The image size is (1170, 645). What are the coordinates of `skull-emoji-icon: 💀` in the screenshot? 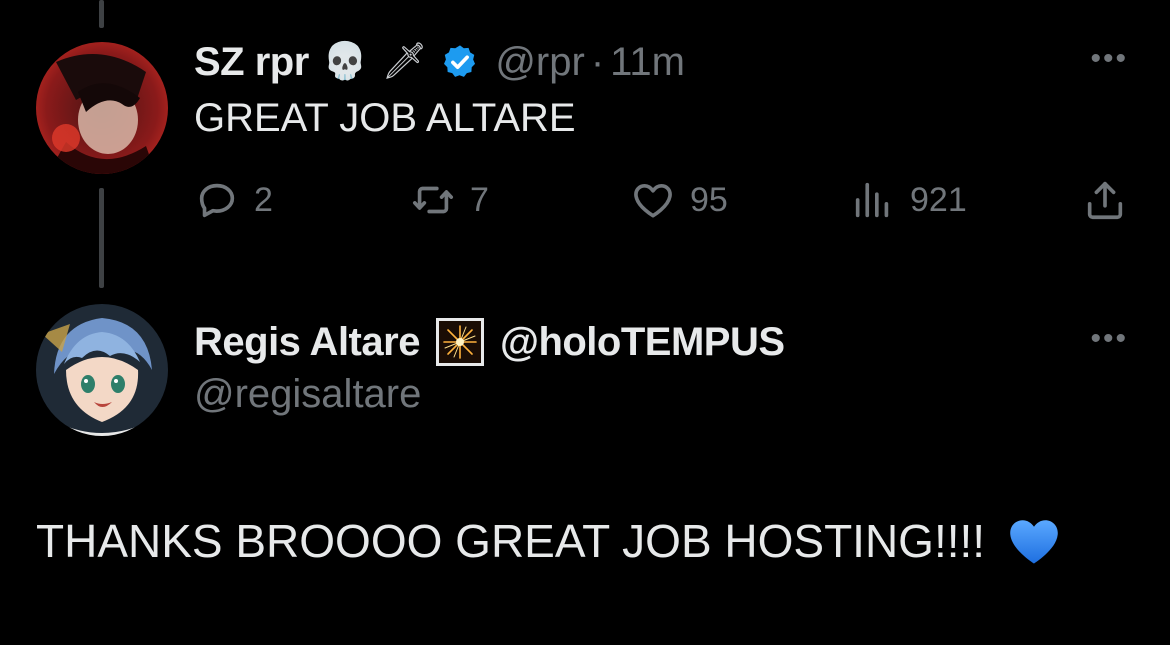 It's located at (345, 61).